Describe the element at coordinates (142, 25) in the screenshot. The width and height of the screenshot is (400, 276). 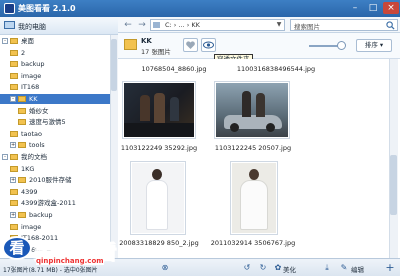
I see `forward-button: →` at that location.